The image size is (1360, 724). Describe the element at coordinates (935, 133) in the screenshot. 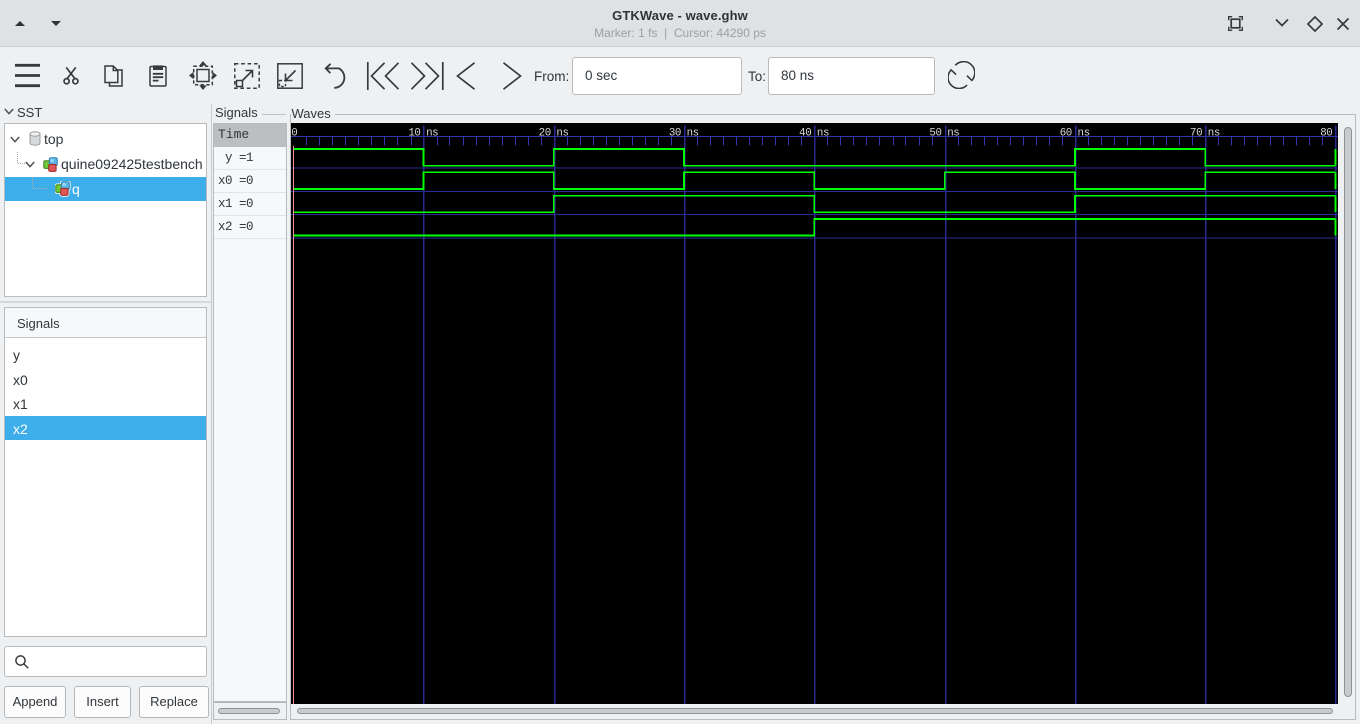

I see `svg-text: 50` at that location.